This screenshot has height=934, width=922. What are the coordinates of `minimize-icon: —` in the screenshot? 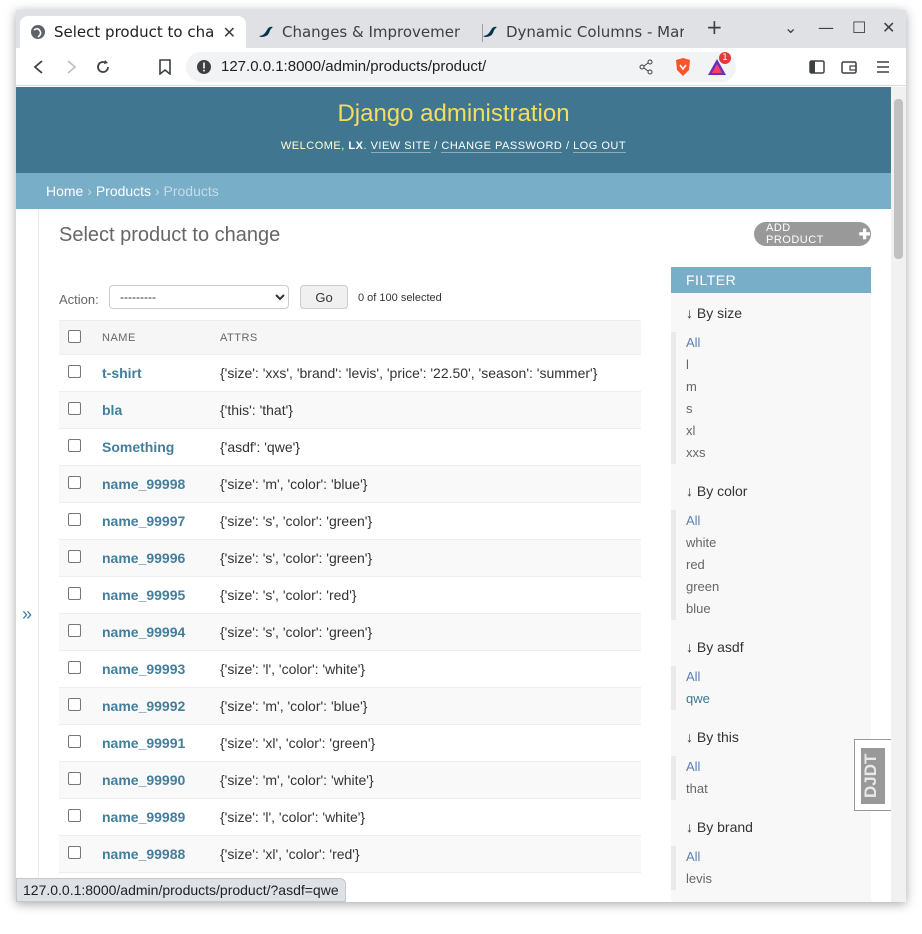 It's located at (826, 27).